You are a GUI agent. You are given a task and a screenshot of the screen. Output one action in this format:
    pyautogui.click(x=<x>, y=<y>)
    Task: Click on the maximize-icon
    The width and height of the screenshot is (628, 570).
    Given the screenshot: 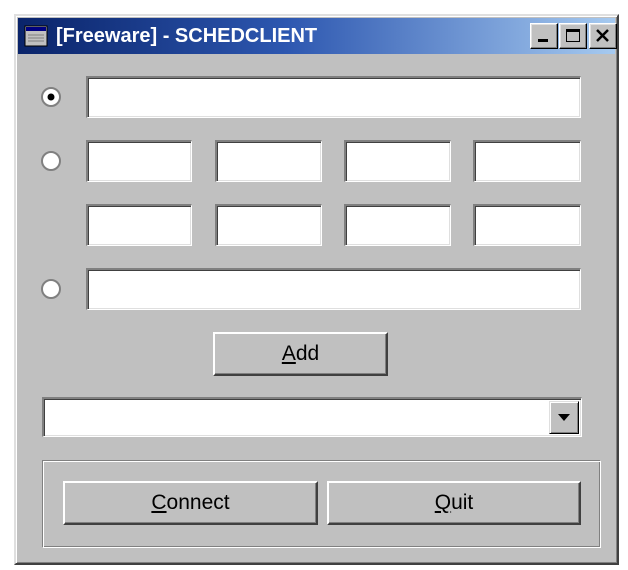 What is the action you would take?
    pyautogui.click(x=573, y=35)
    